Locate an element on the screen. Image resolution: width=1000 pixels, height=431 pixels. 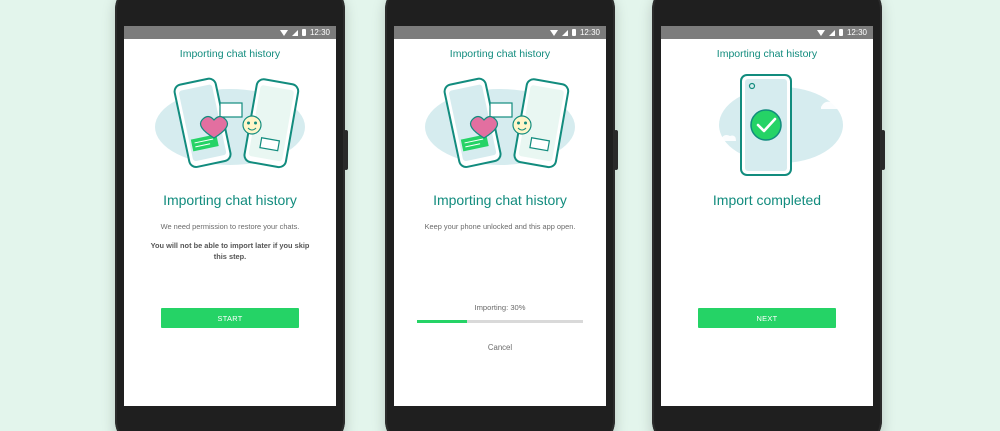
start-button: START is located at coordinates (230, 318).